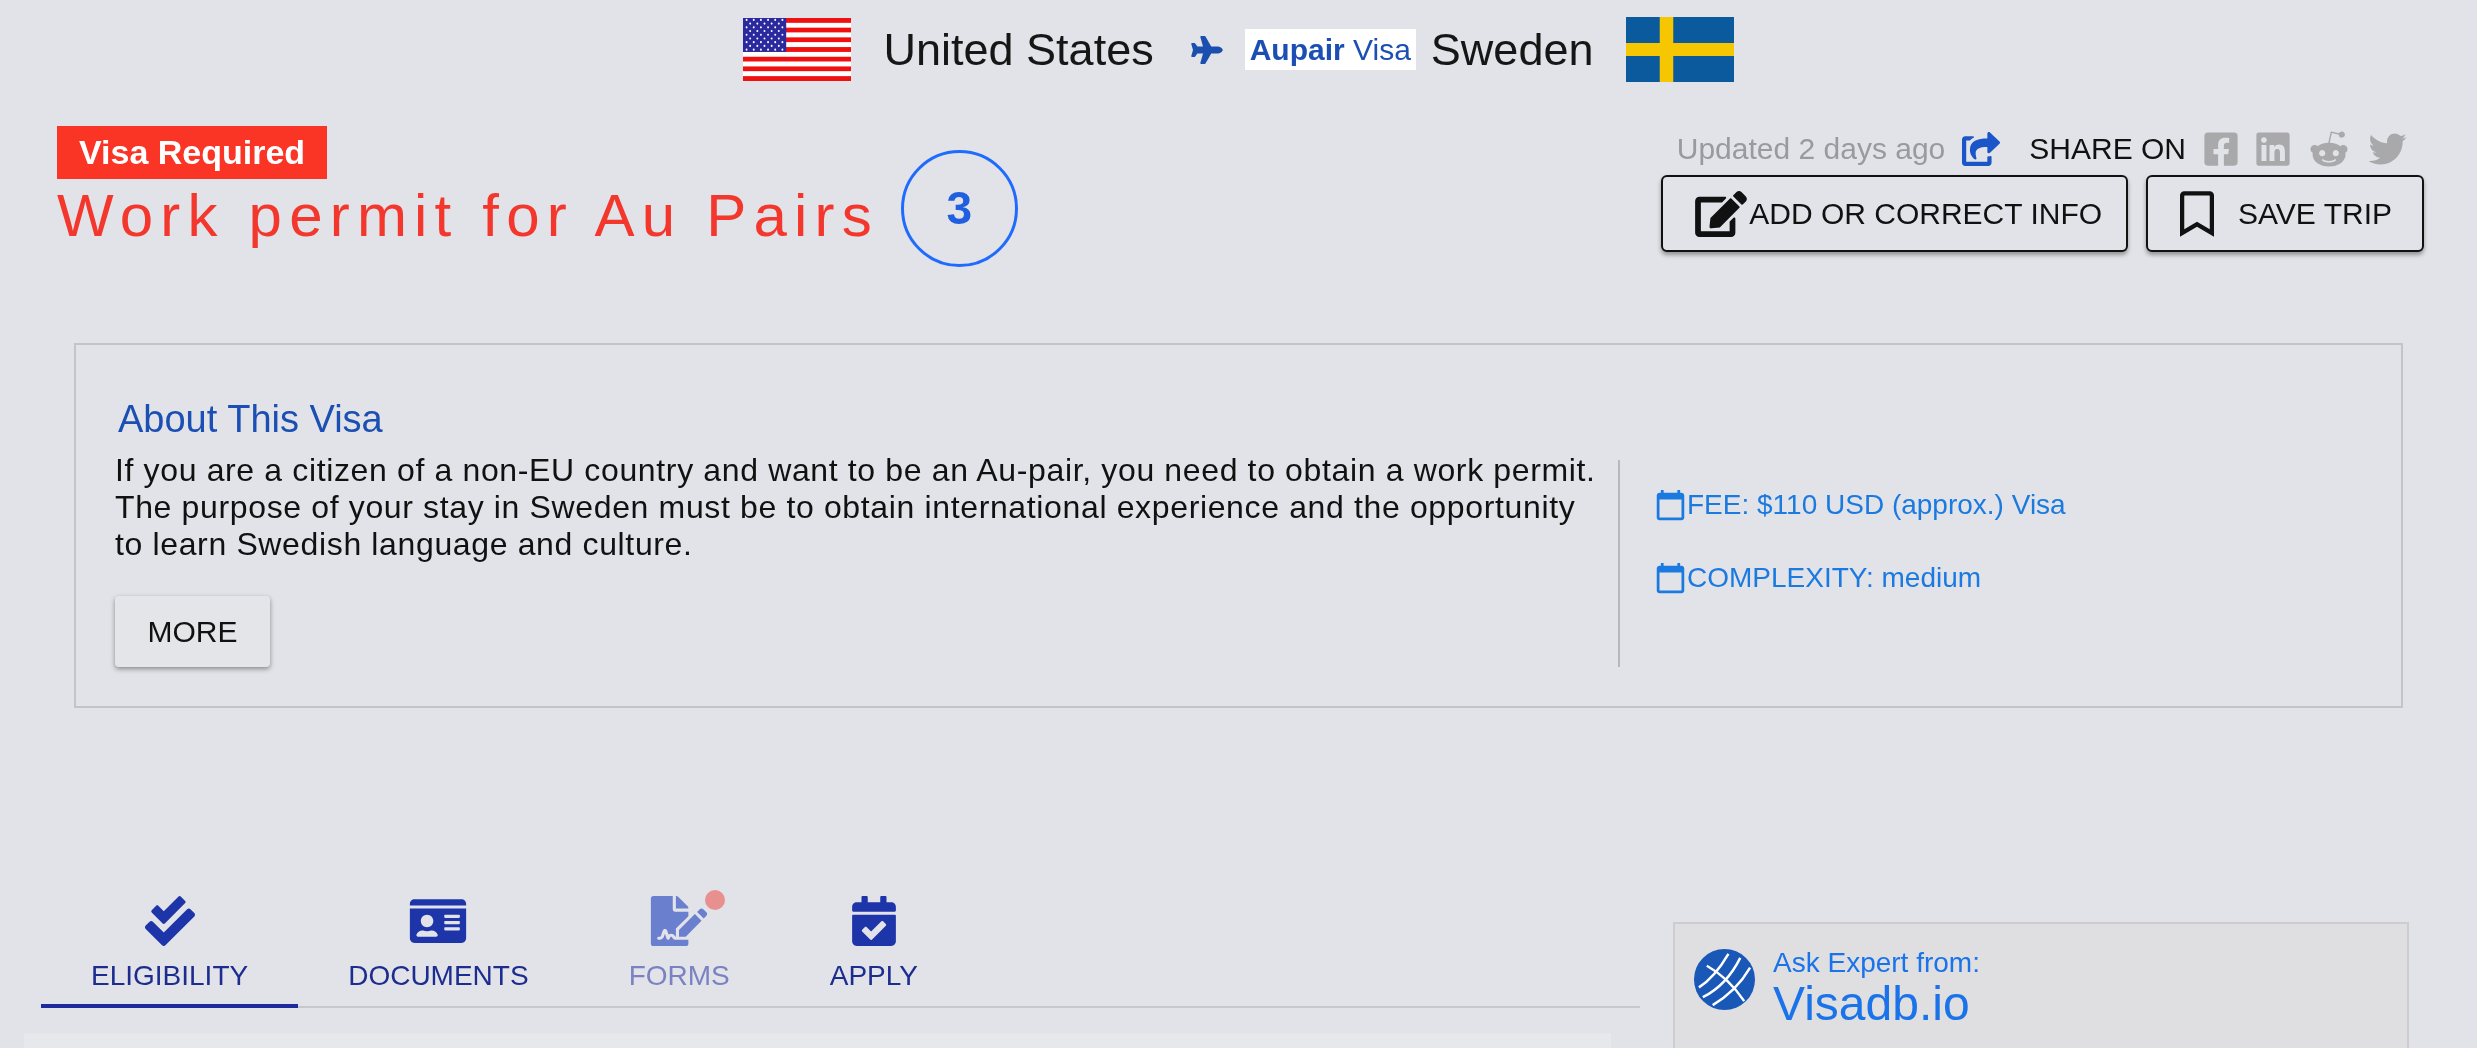 The height and width of the screenshot is (1048, 2477). What do you see at coordinates (1876, 963) in the screenshot?
I see `ask-expert-prompt: Ask Expert from:` at bounding box center [1876, 963].